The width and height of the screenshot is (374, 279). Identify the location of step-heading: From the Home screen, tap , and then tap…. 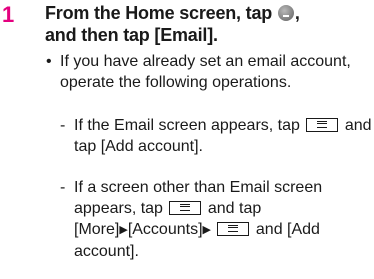
(207, 24).